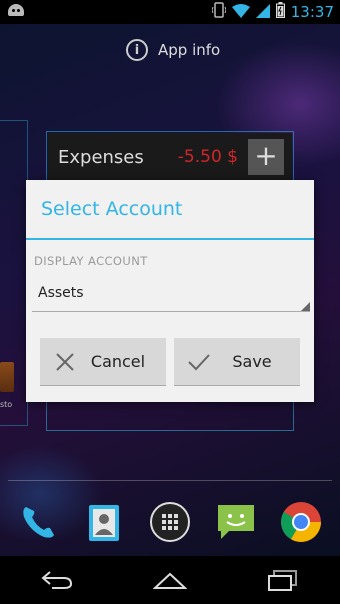 The image size is (340, 604). What do you see at coordinates (170, 157) in the screenshot?
I see `expenses-widget: Expenses -5.50 $ +` at bounding box center [170, 157].